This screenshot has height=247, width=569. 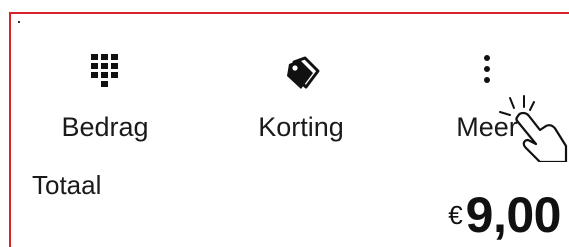 I want to click on total-amount: €9,00, so click(x=504, y=215).